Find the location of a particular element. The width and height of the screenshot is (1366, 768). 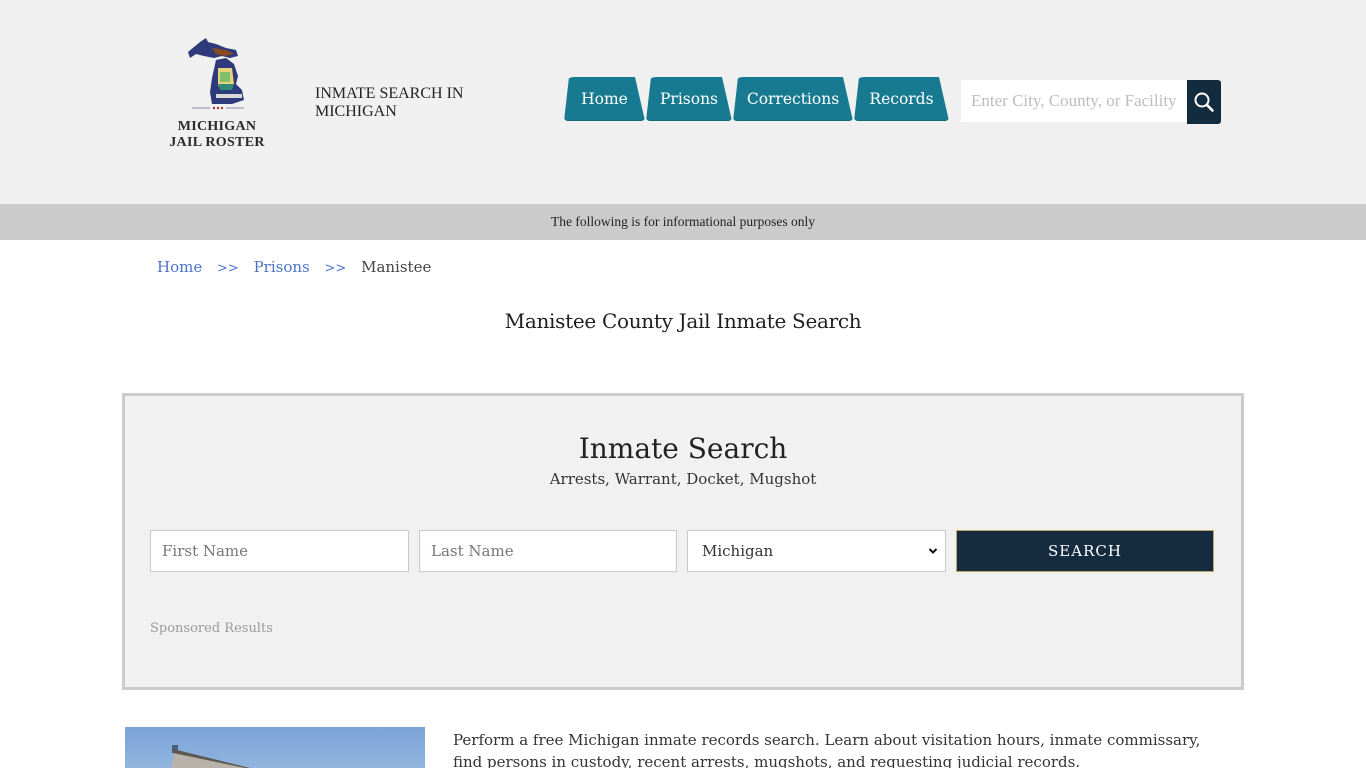

header-search-button is located at coordinates (1204, 102).